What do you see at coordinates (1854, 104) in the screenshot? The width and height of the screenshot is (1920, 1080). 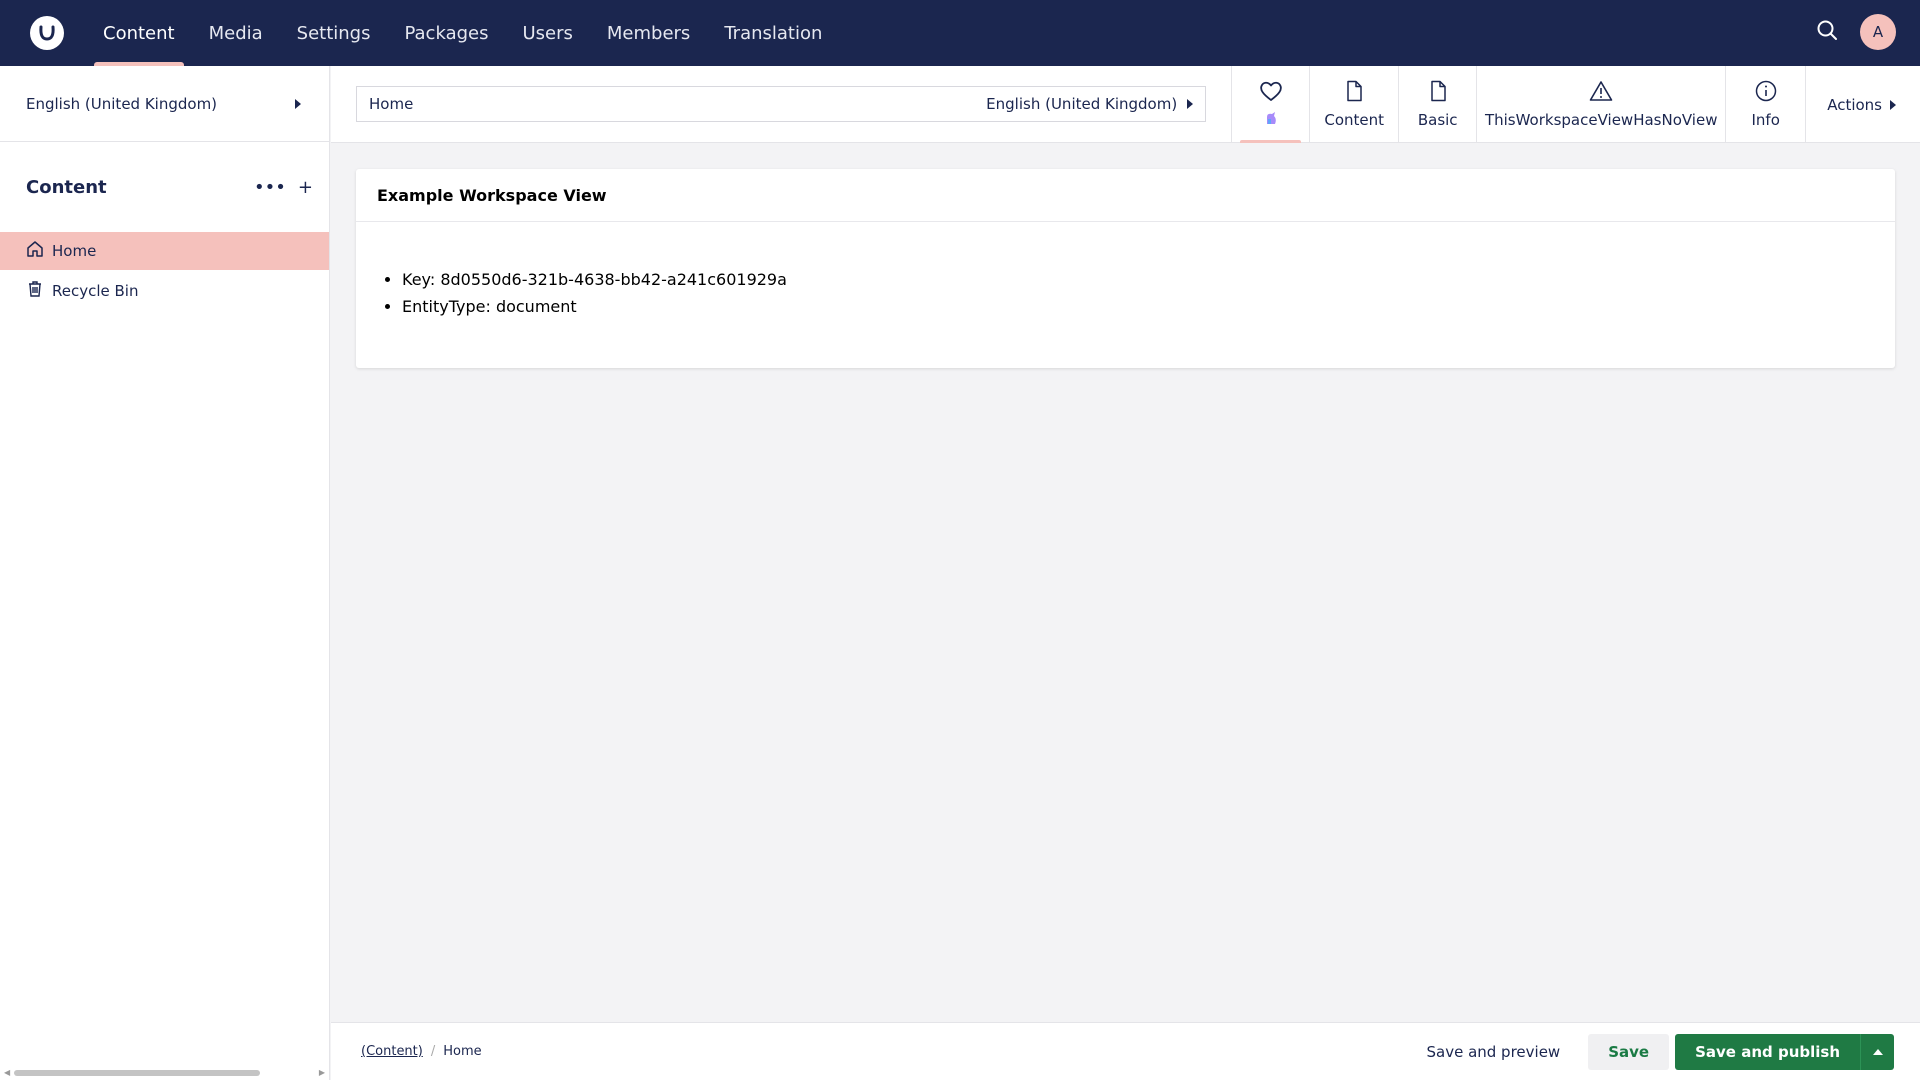 I see `actions-label: Actions` at bounding box center [1854, 104].